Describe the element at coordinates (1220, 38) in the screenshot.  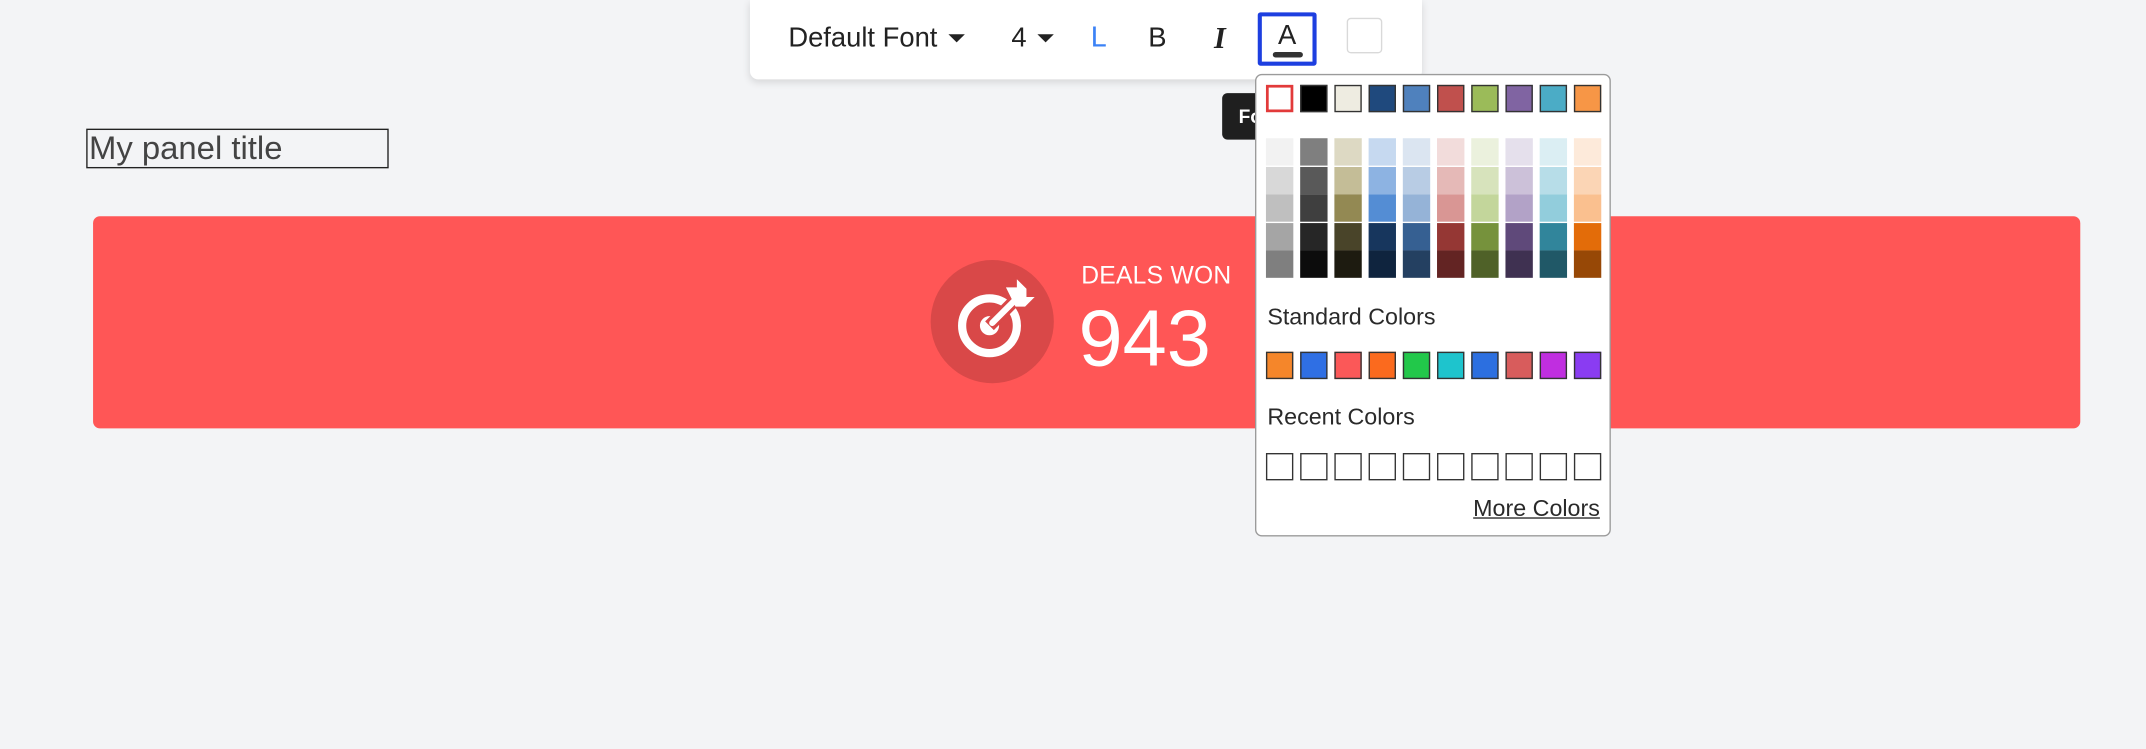
I see `italic-button: I` at that location.